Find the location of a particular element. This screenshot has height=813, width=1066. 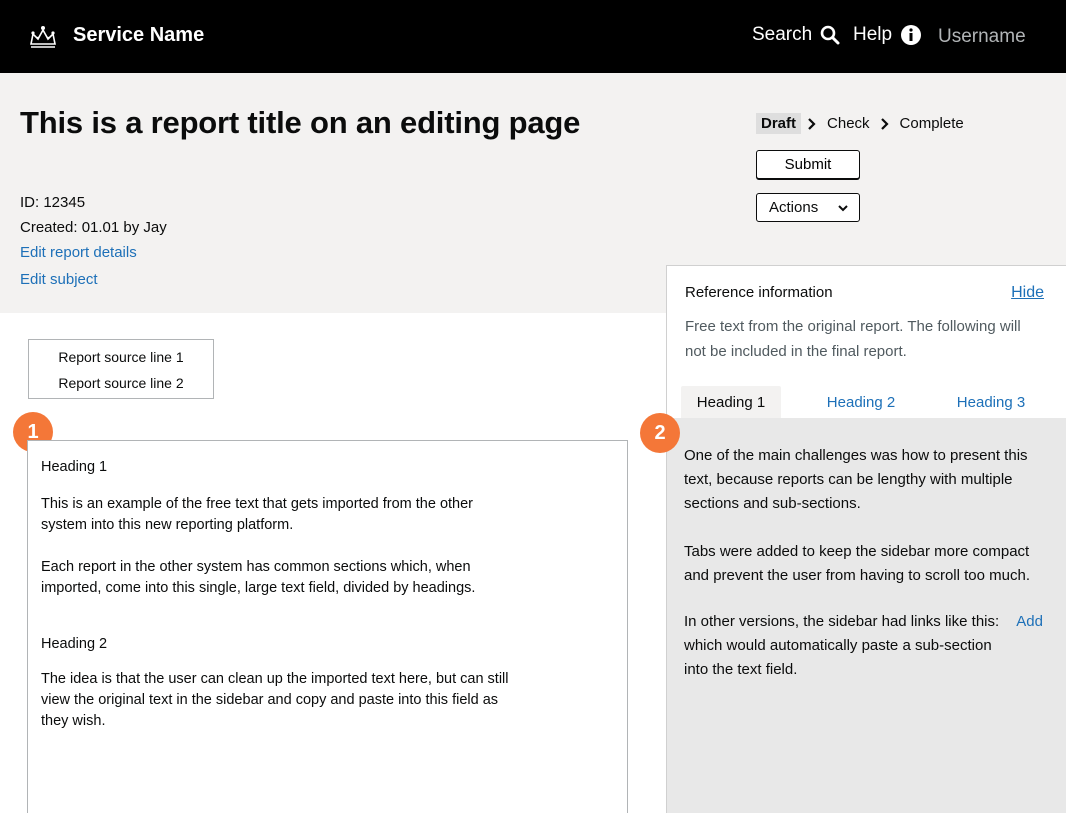

search-label: Search is located at coordinates (782, 34).